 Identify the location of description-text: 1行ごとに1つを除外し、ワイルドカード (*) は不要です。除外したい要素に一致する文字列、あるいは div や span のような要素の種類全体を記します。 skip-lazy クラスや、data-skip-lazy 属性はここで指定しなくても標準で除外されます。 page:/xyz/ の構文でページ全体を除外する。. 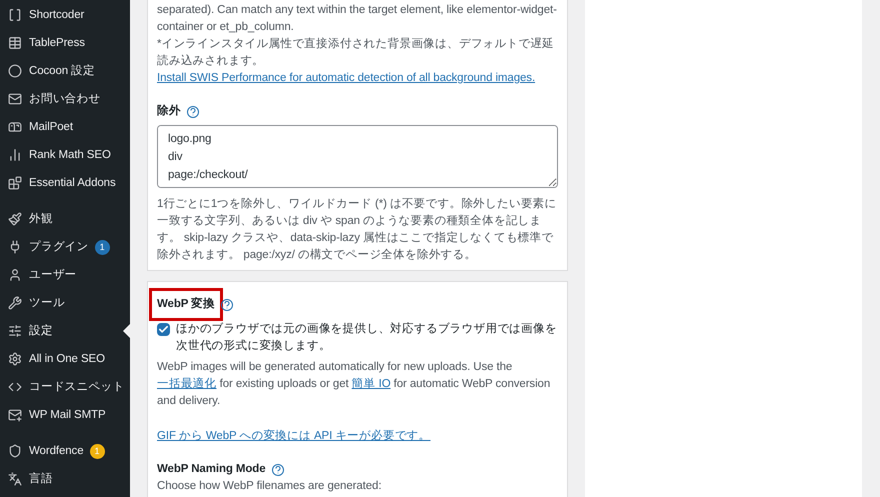
(357, 229).